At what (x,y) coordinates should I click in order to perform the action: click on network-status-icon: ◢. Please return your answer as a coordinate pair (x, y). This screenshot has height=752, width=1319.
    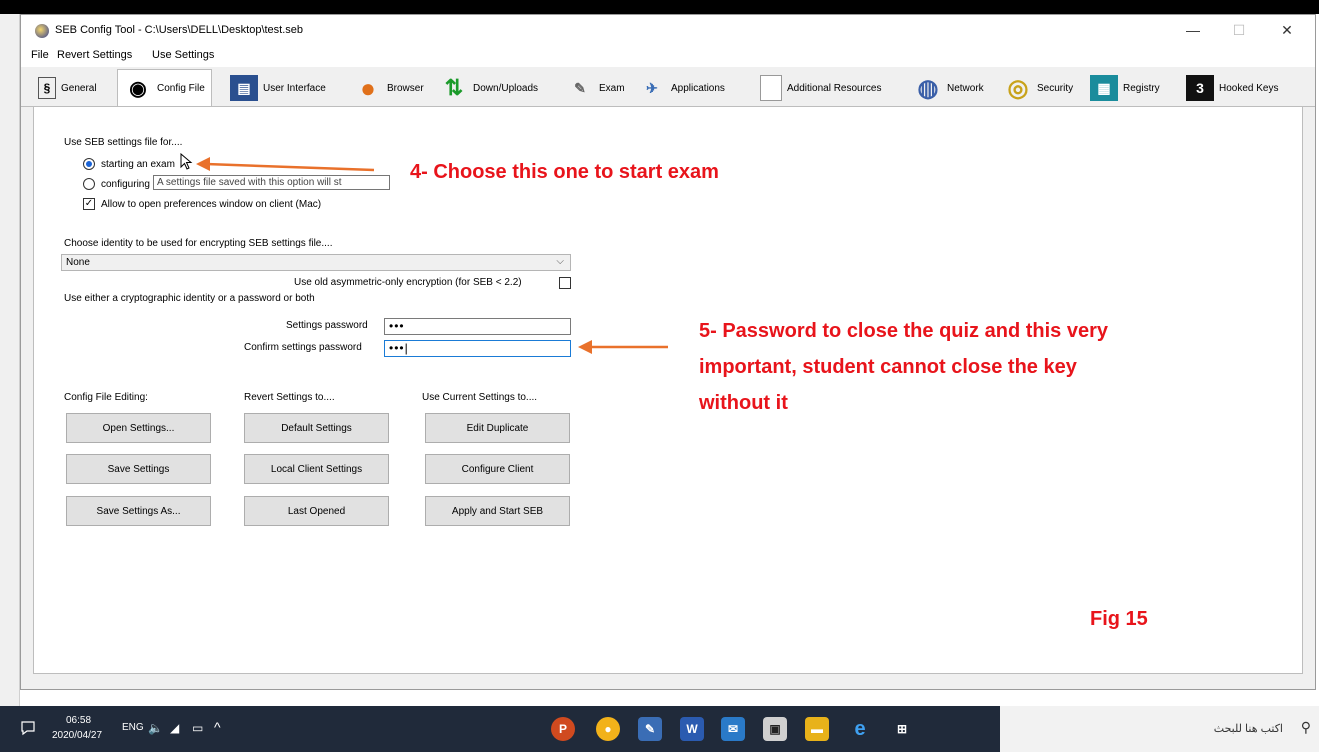
    Looking at the image, I should click on (174, 728).